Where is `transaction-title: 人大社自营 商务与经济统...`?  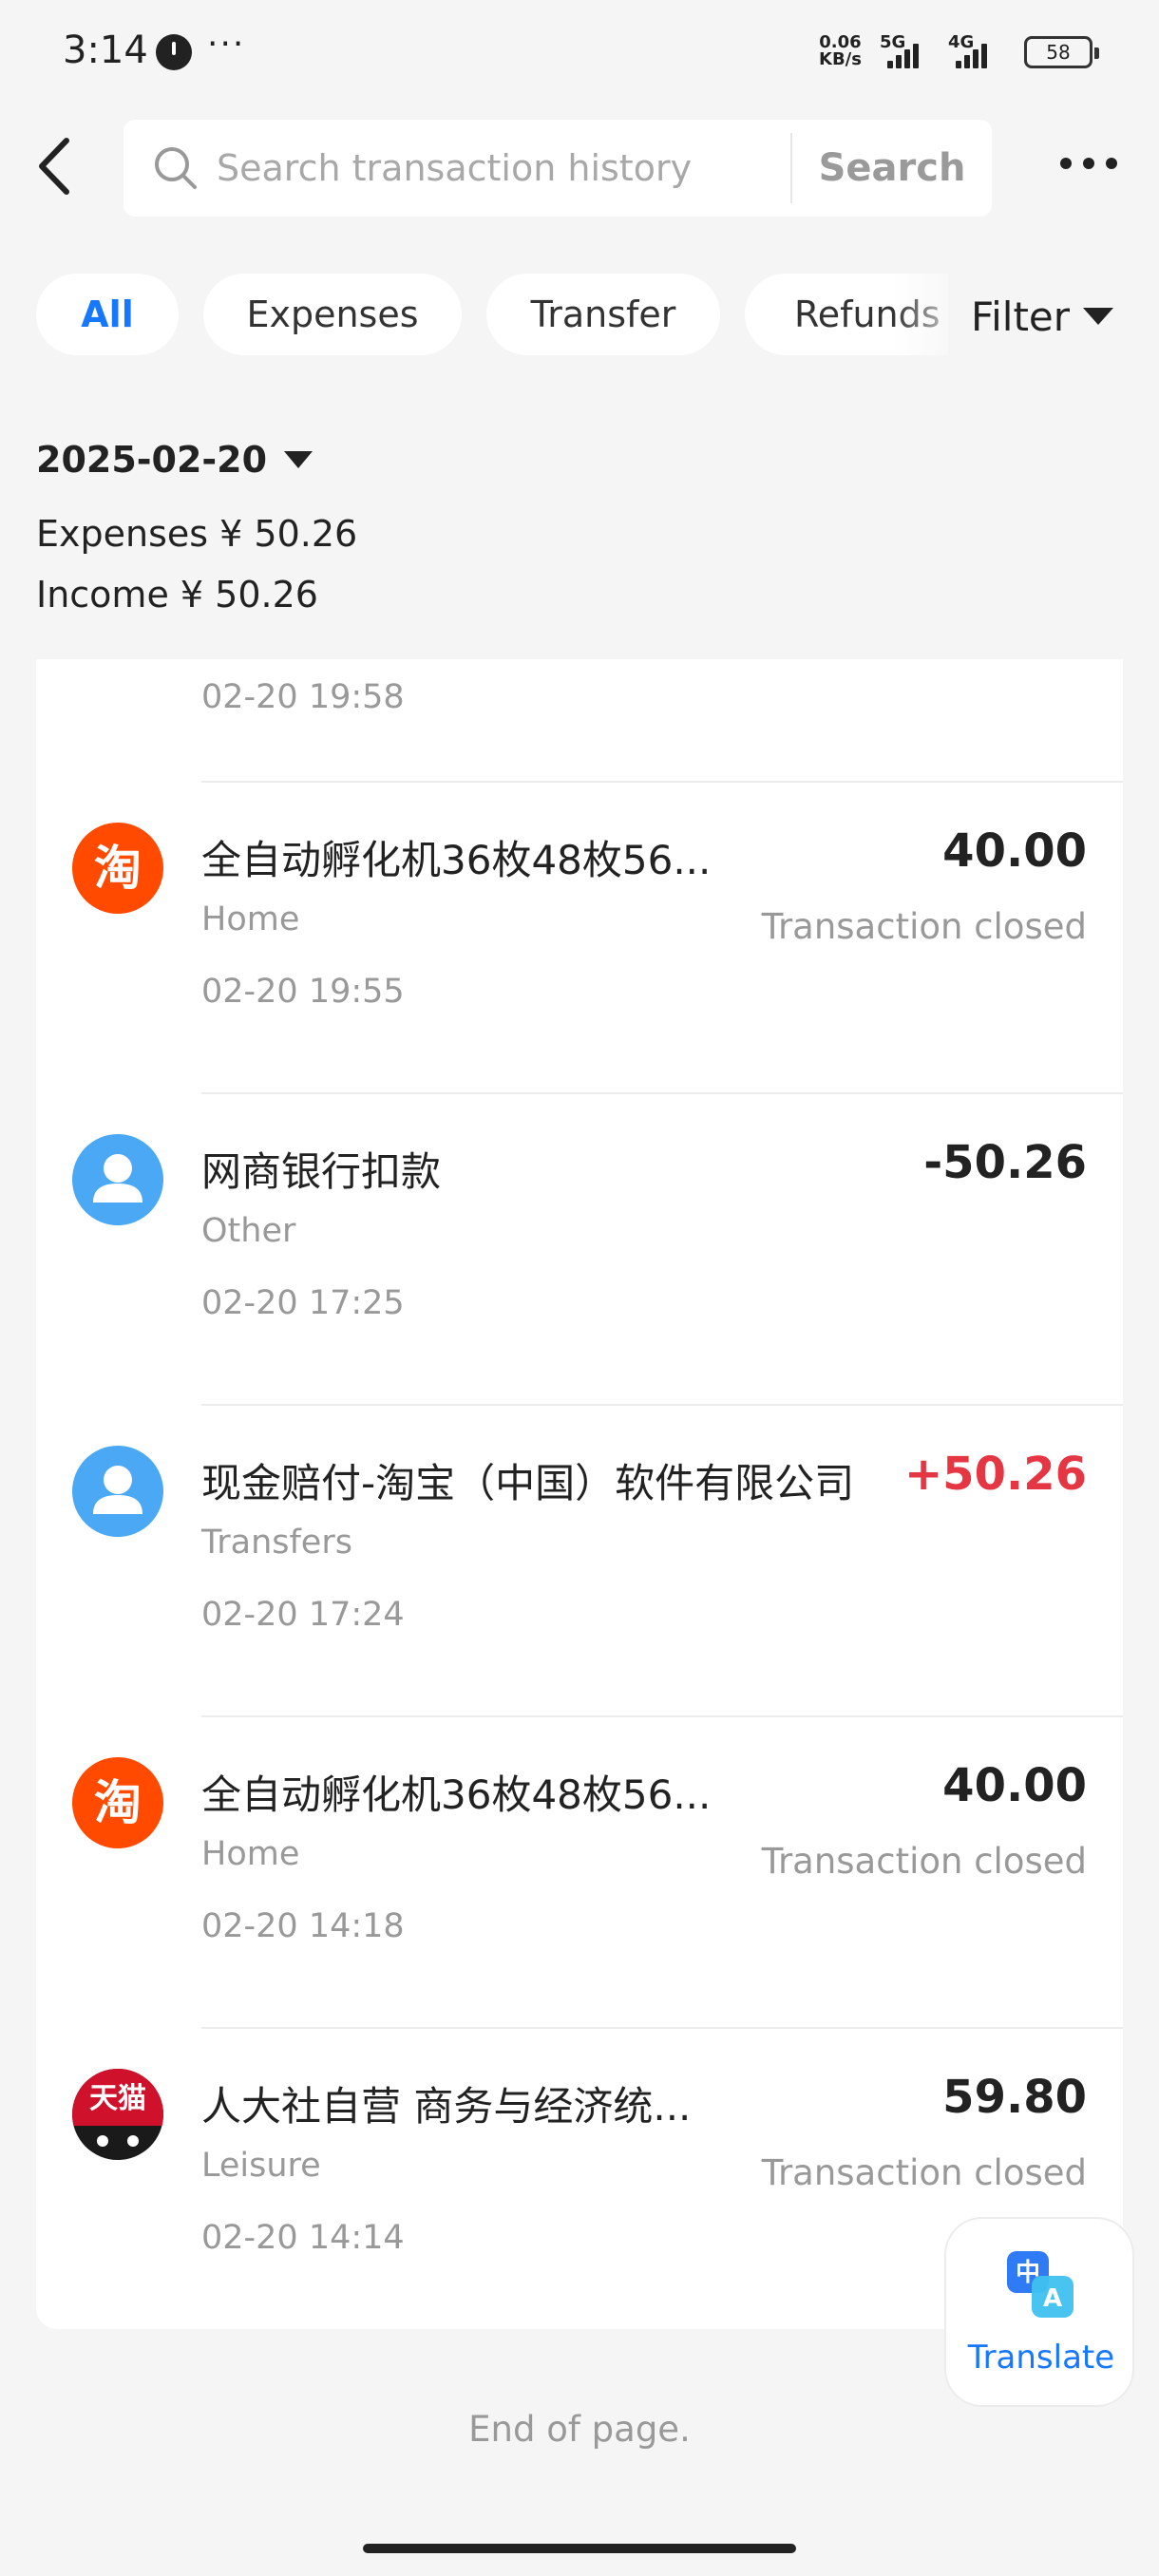 transaction-title: 人大社自营 商务与经济统... is located at coordinates (446, 2106).